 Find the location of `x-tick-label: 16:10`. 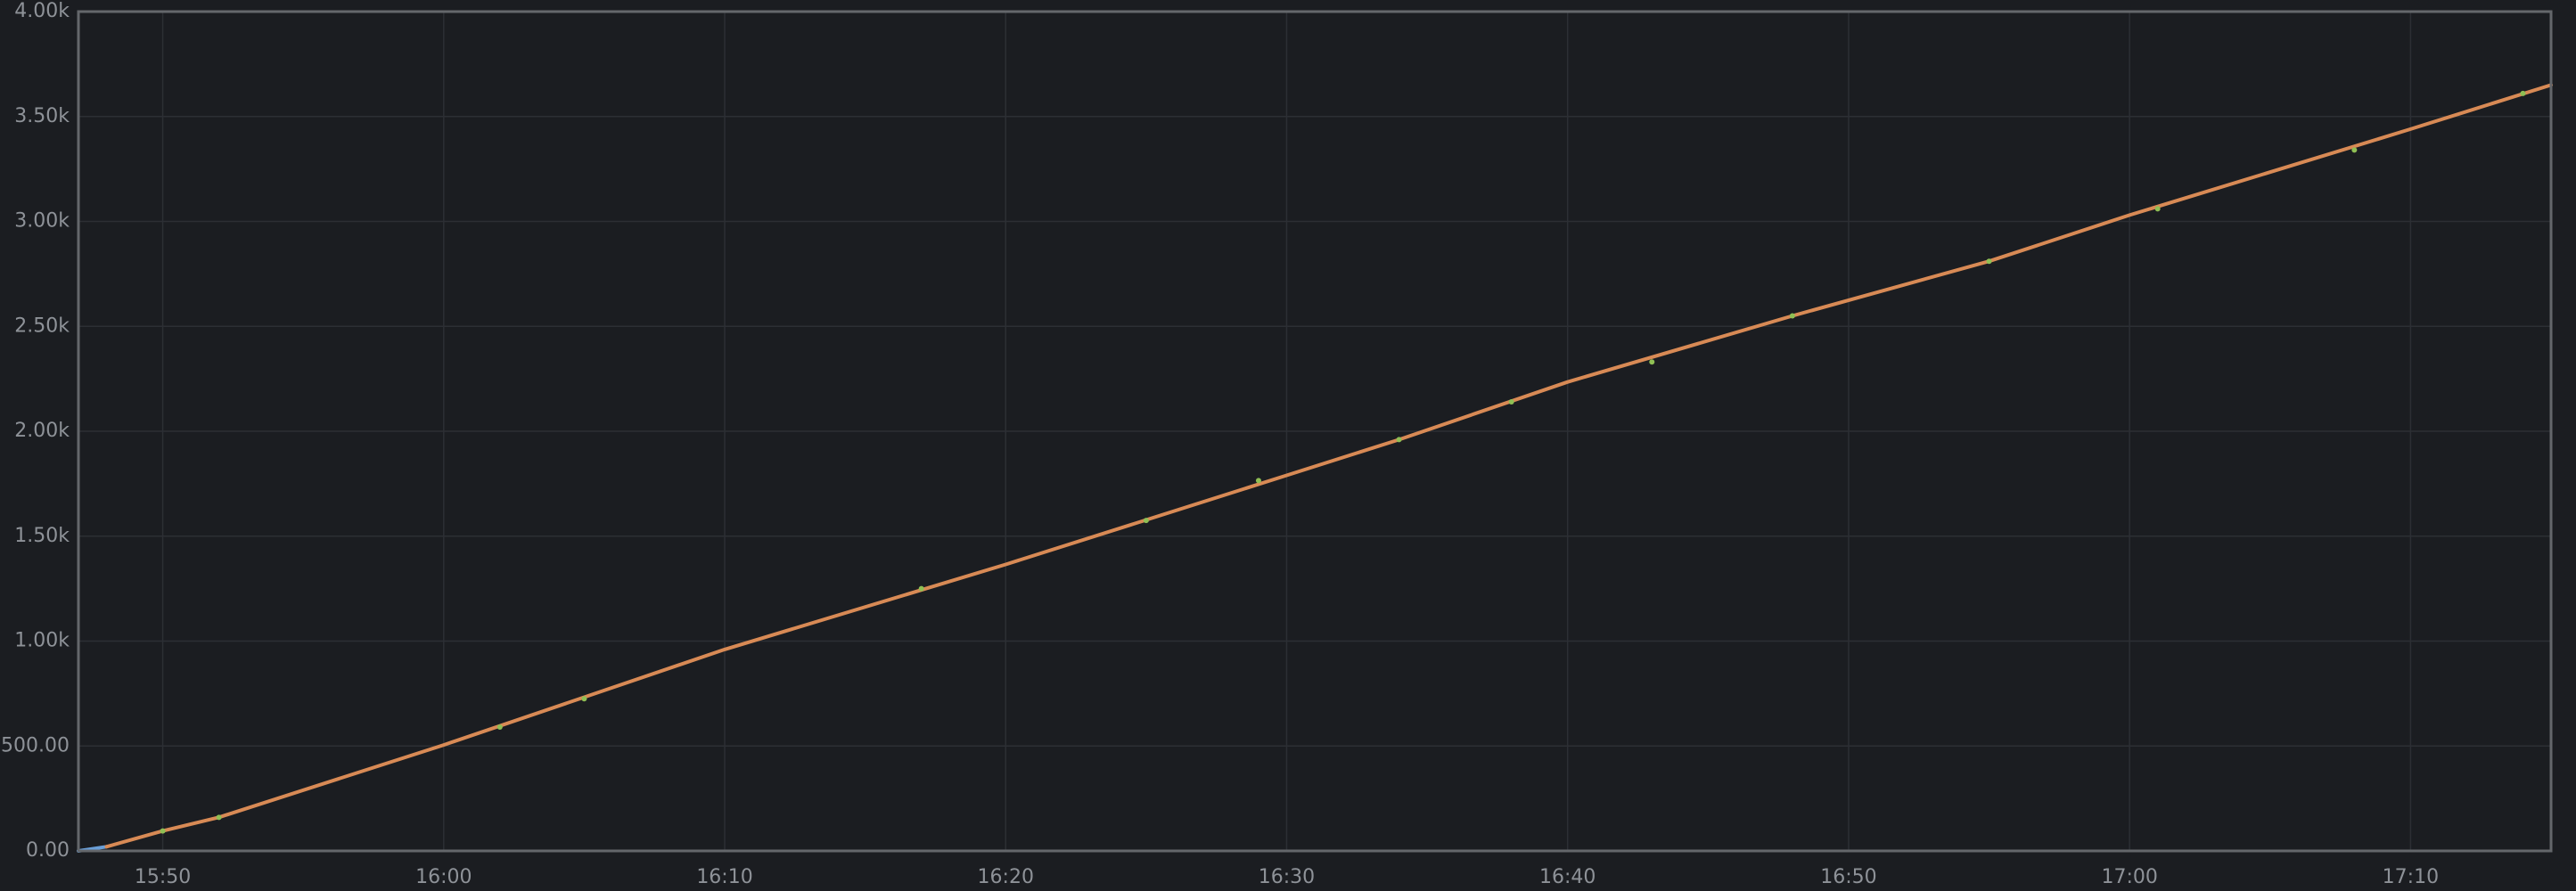

x-tick-label: 16:10 is located at coordinates (724, 877).